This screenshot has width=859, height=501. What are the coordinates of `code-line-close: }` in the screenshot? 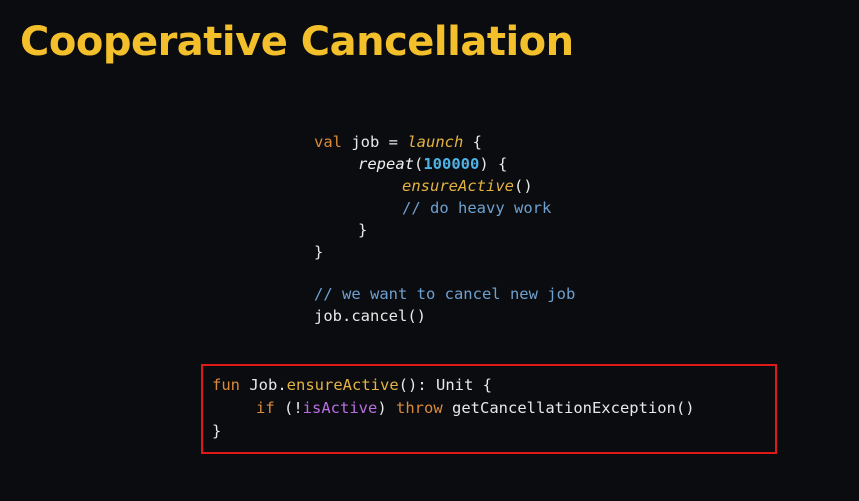 It's located at (217, 431).